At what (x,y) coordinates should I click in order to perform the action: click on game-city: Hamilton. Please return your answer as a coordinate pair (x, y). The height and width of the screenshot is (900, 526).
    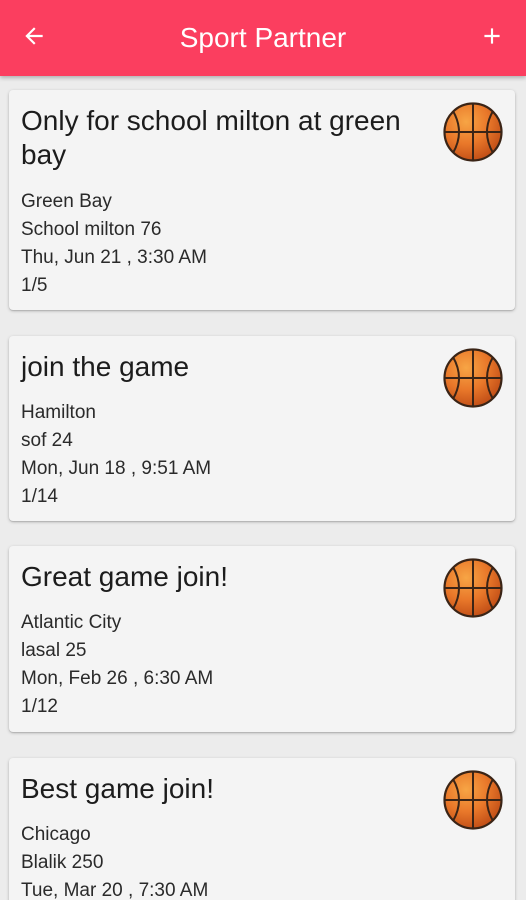
    Looking at the image, I should click on (58, 412).